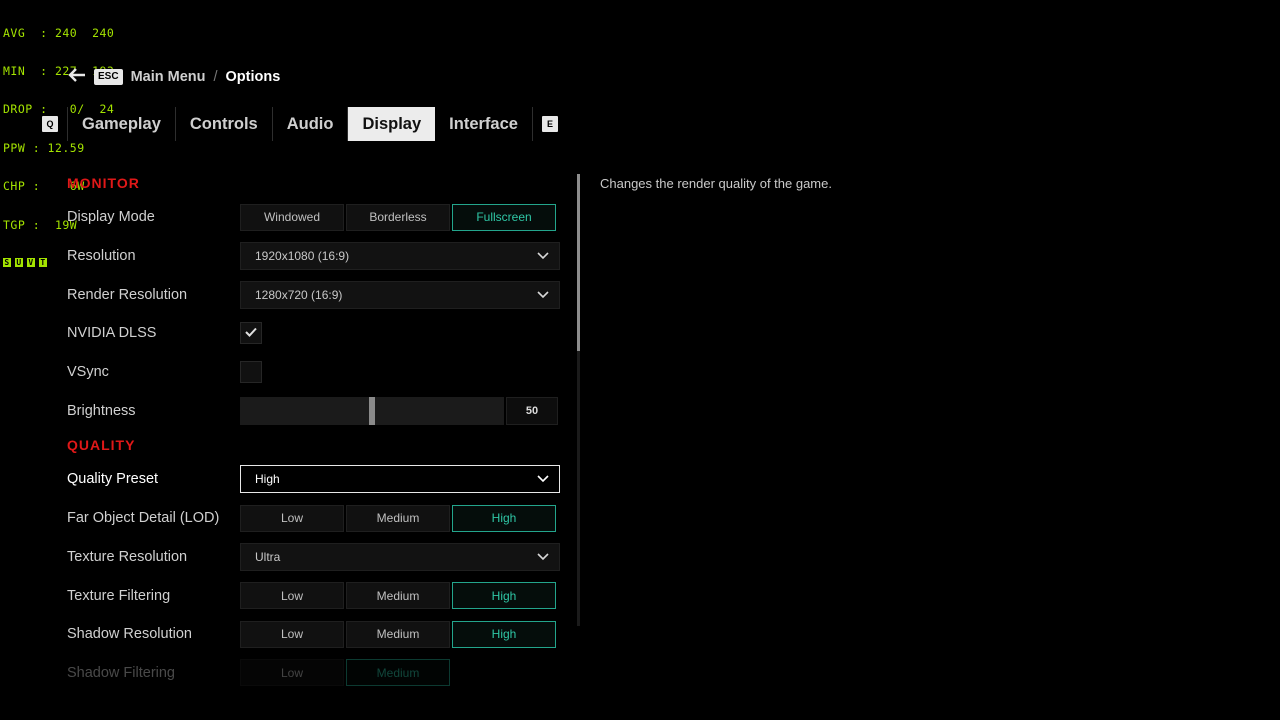 The height and width of the screenshot is (720, 1280). I want to click on render-resolution-row: Render Resolution 1280x720 (16:9), so click(317, 294).